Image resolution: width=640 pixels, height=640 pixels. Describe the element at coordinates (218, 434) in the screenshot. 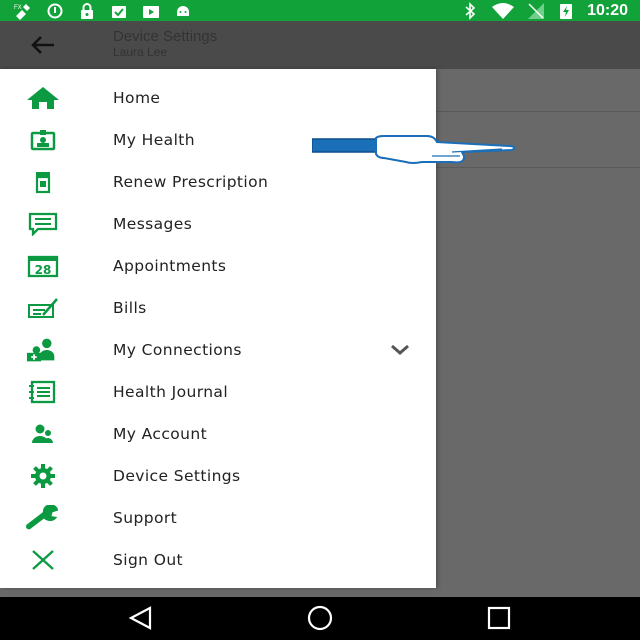

I see `drawer-item-my-account: My Account` at that location.